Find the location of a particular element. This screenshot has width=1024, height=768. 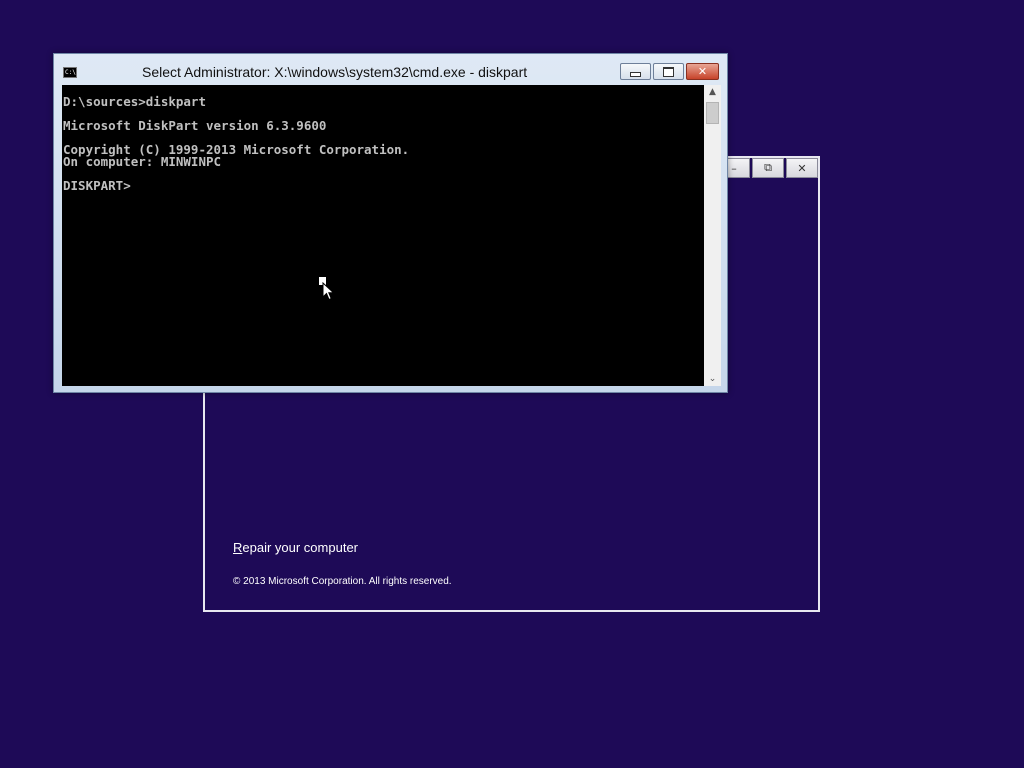

scroll-up-arrow-icon: ▲ is located at coordinates (712, 92).